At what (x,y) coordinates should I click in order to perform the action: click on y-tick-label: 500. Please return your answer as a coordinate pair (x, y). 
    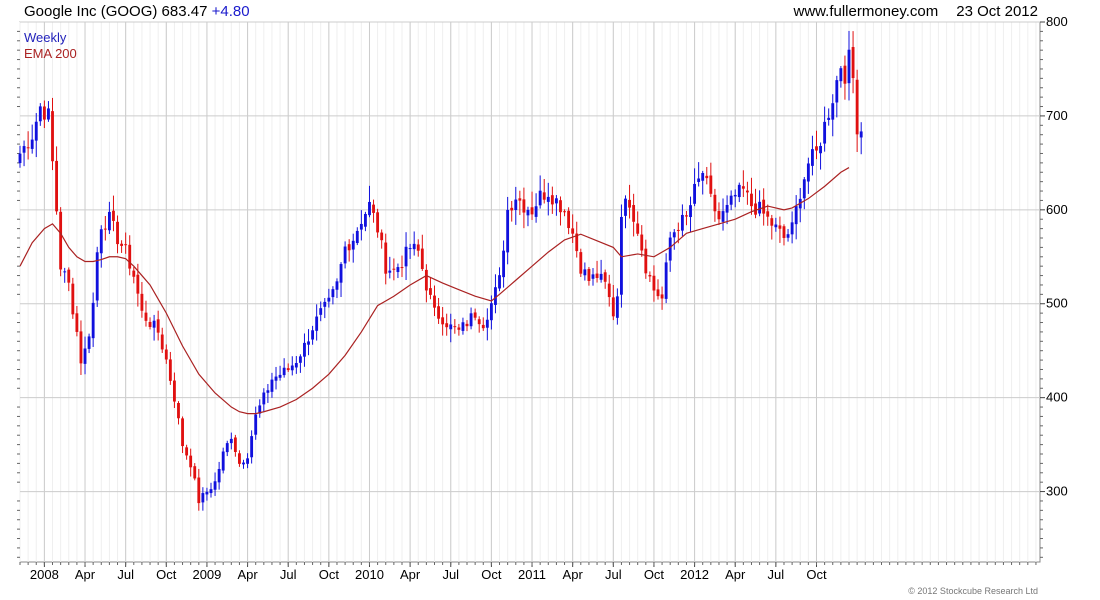
    Looking at the image, I should click on (1057, 303).